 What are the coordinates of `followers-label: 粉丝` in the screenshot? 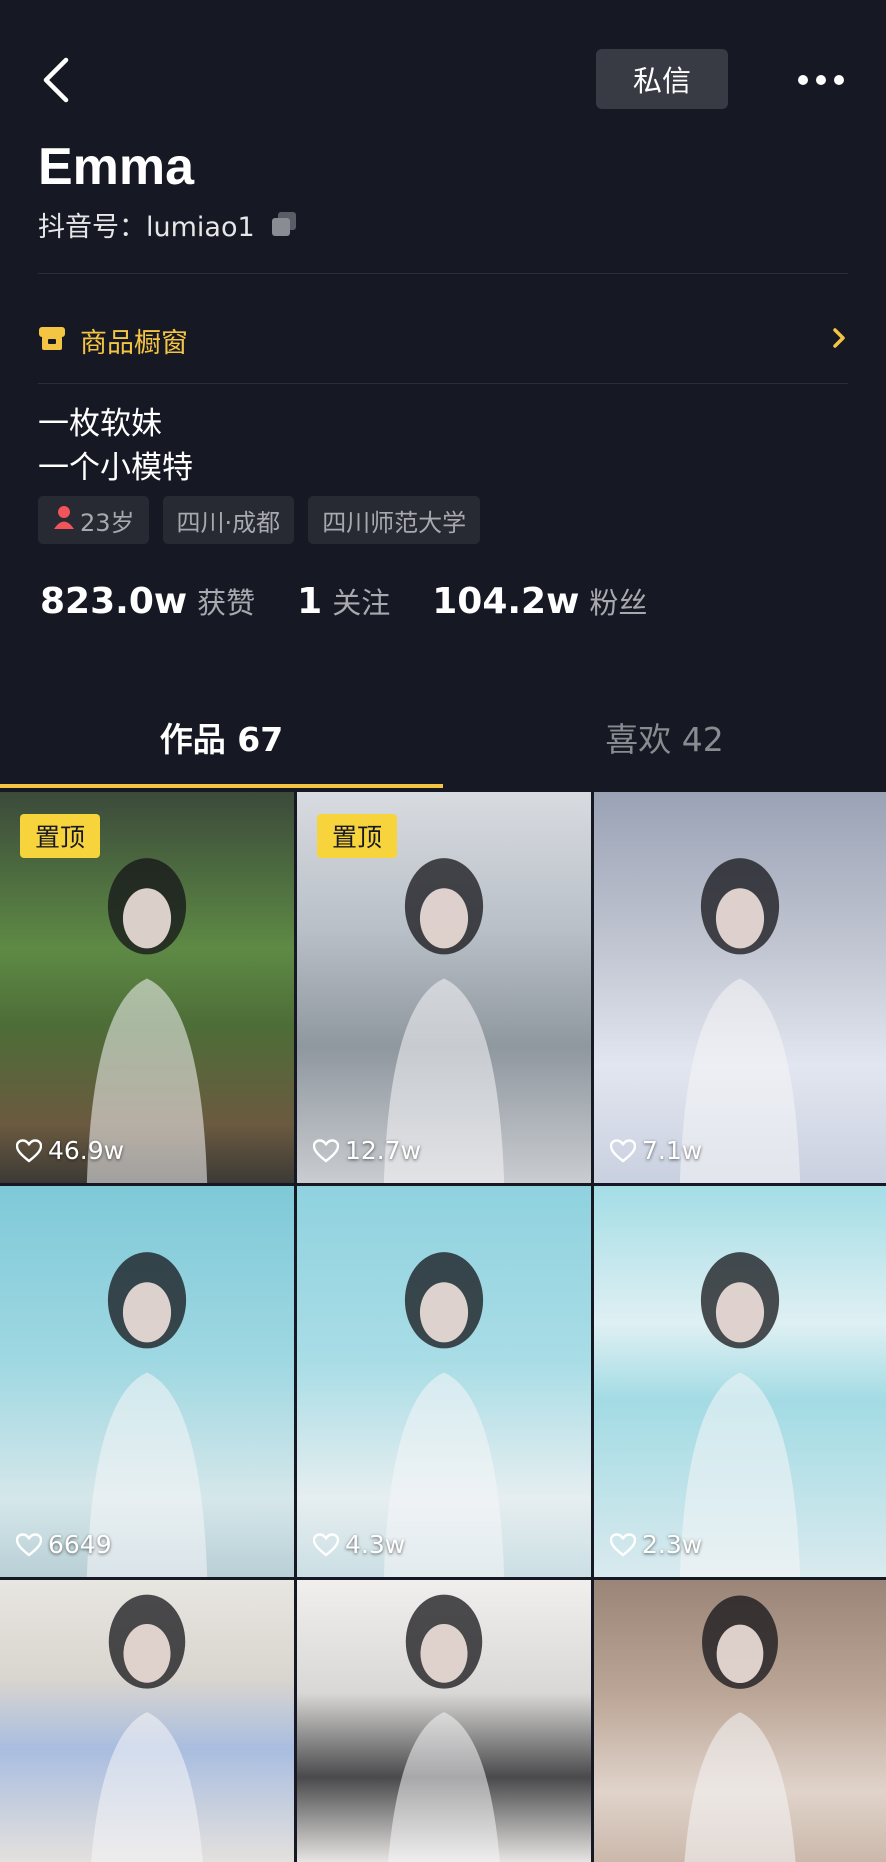 It's located at (618, 601).